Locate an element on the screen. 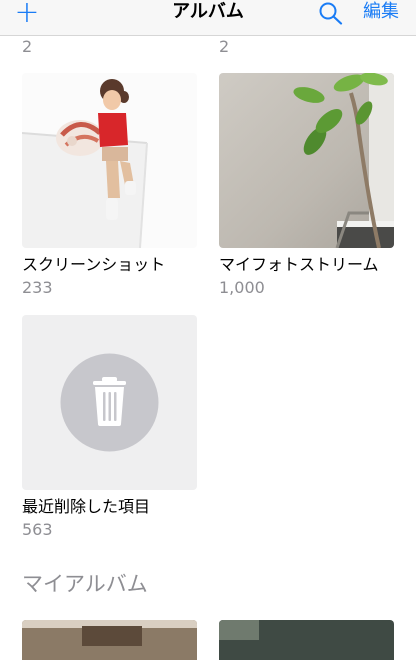 The image size is (416, 660). section-title-my-albums: マイアルバム is located at coordinates (85, 584).